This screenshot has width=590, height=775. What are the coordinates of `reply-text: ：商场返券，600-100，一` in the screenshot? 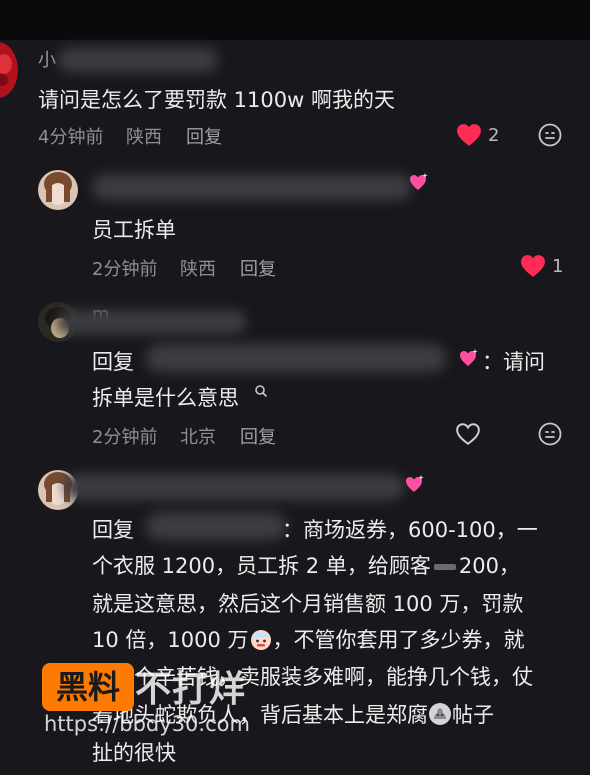 It's located at (410, 530).